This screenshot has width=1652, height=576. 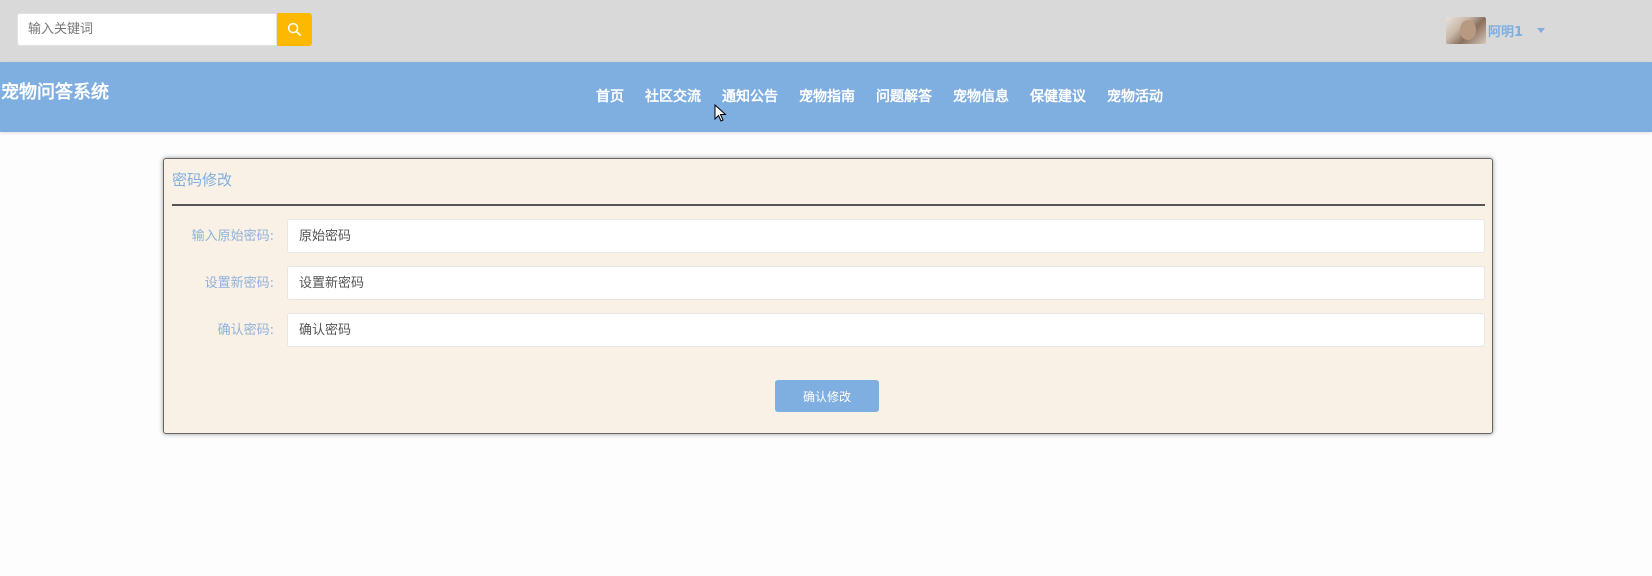 What do you see at coordinates (610, 96) in the screenshot?
I see `nav-item-home: 首页` at bounding box center [610, 96].